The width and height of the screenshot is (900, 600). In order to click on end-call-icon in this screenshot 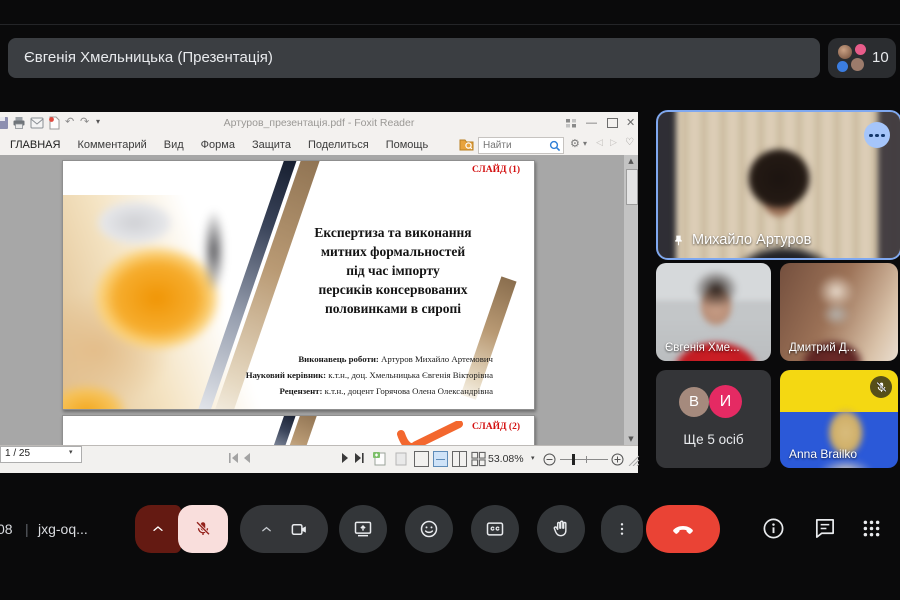, I will do `click(683, 530)`.